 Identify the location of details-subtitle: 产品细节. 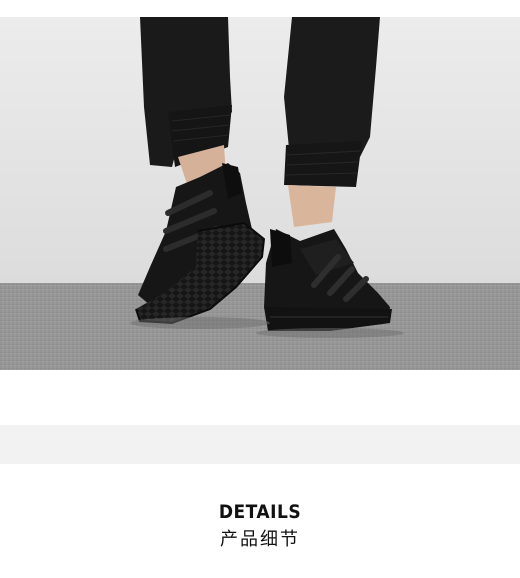
(260, 539).